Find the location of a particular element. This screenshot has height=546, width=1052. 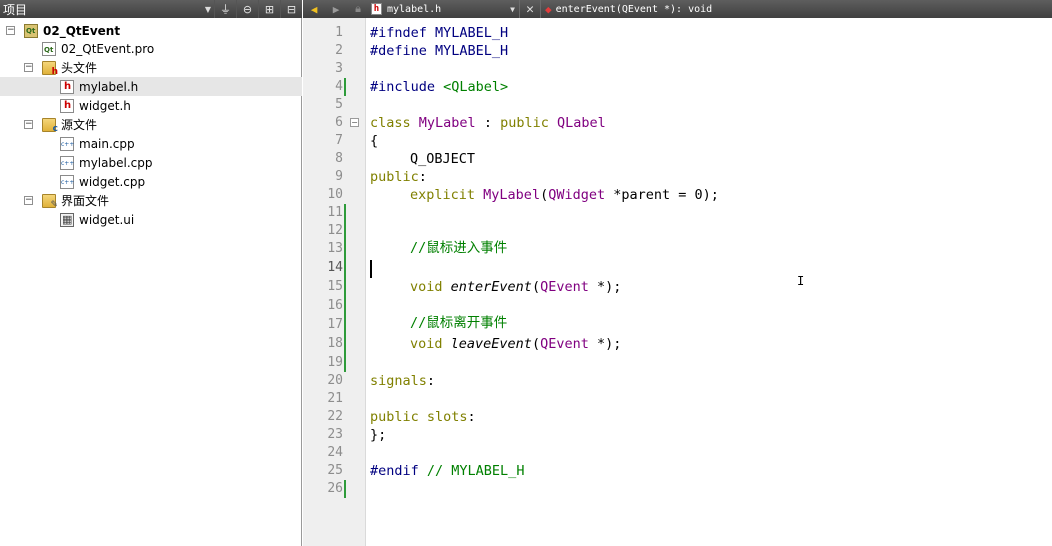

line-number: 16 is located at coordinates (335, 305).